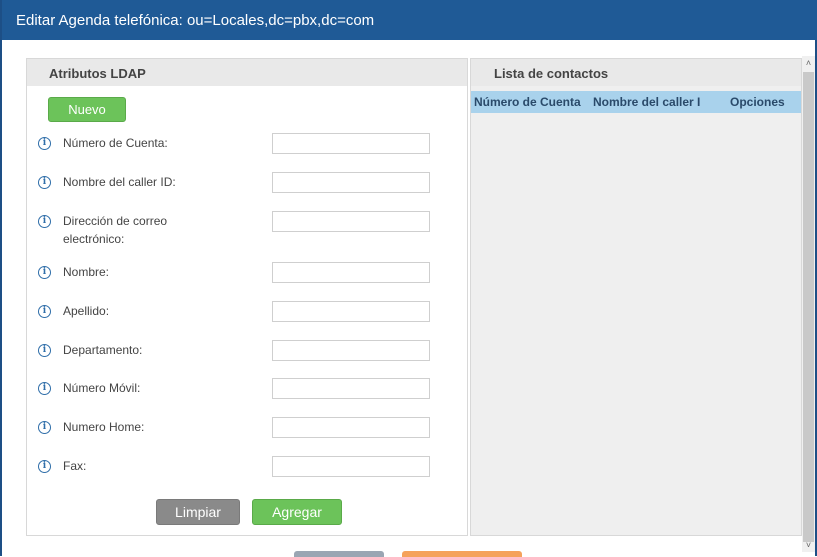 The image size is (817, 557). What do you see at coordinates (103, 350) in the screenshot?
I see `department-label: Departamento:` at bounding box center [103, 350].